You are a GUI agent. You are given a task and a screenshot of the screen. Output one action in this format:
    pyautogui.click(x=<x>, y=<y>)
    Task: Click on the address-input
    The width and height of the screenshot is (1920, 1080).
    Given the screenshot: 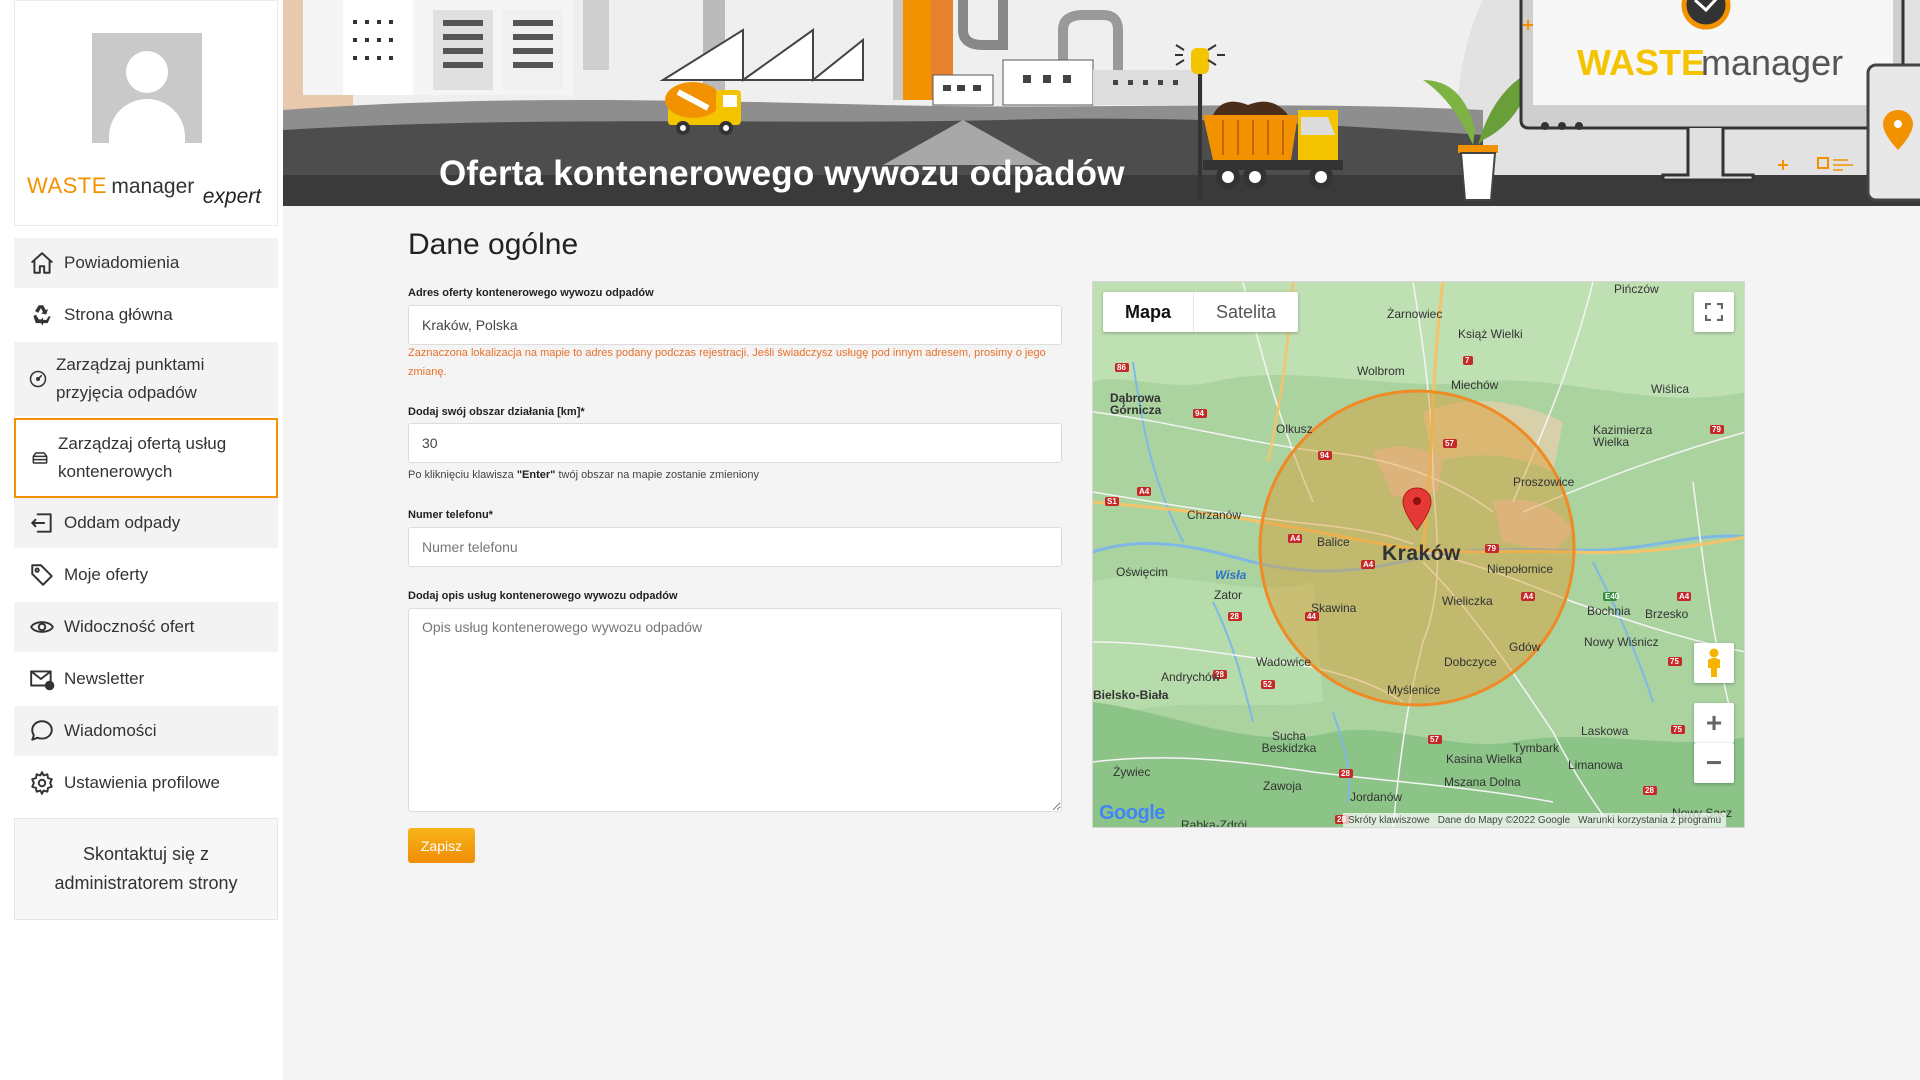 What is the action you would take?
    pyautogui.click(x=735, y=325)
    